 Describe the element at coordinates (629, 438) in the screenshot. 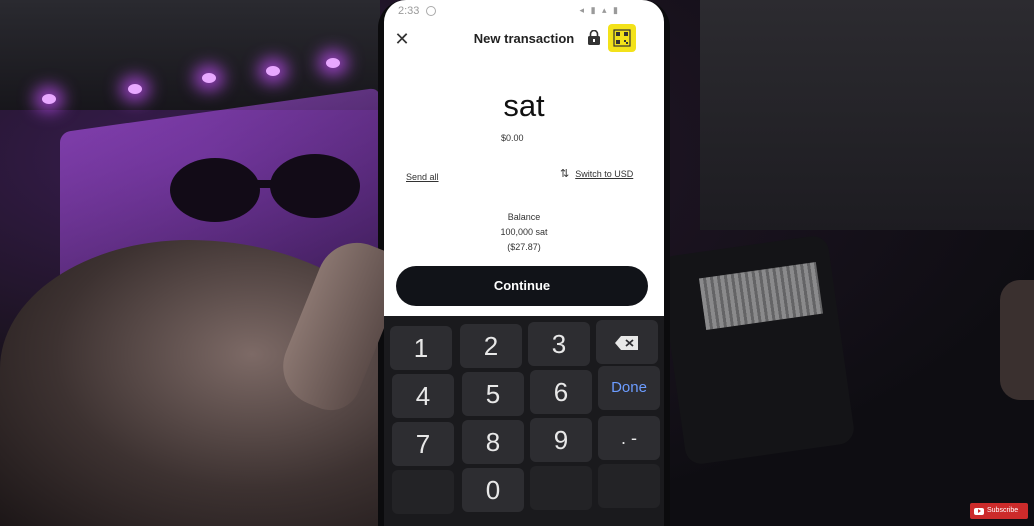

I see `symbol-key: . -` at that location.